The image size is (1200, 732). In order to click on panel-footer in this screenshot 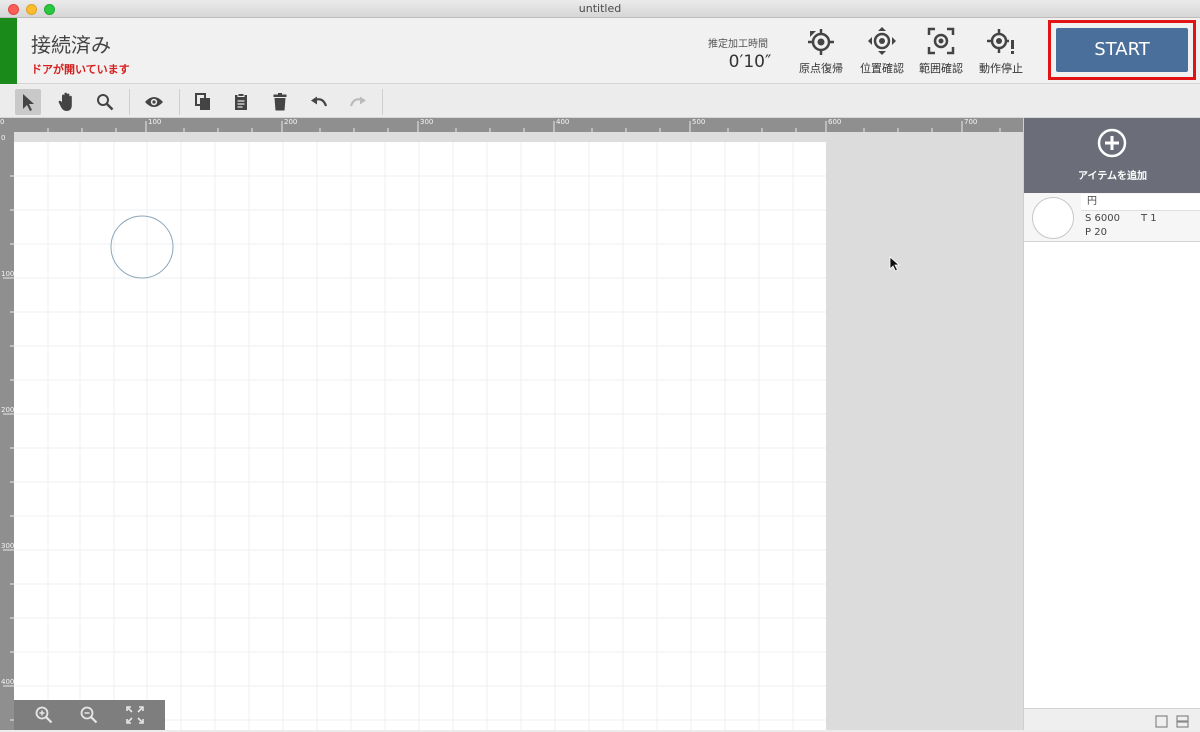, I will do `click(1112, 719)`.